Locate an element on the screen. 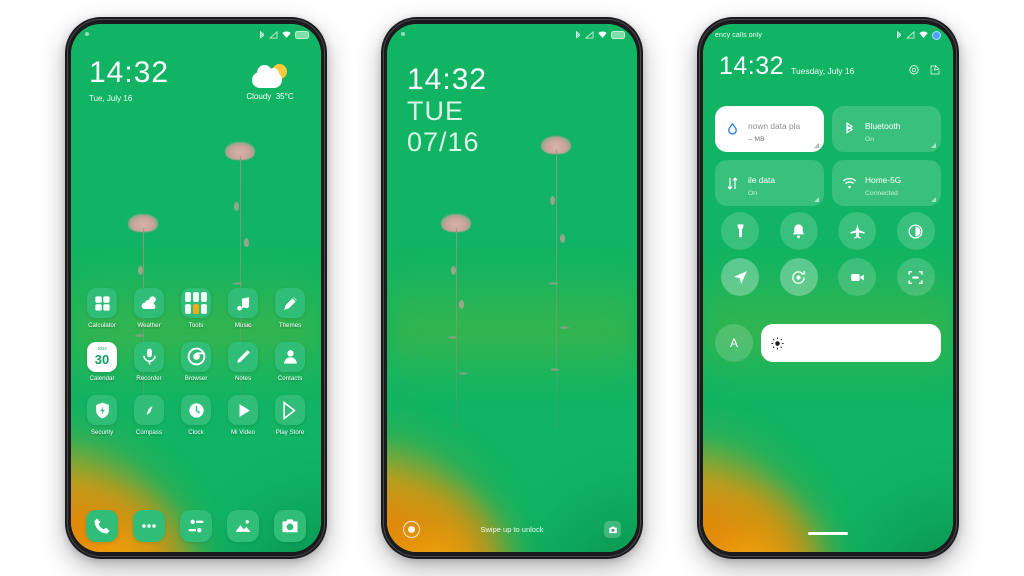 The height and width of the screenshot is (576, 1024). gear-icon is located at coordinates (914, 70).